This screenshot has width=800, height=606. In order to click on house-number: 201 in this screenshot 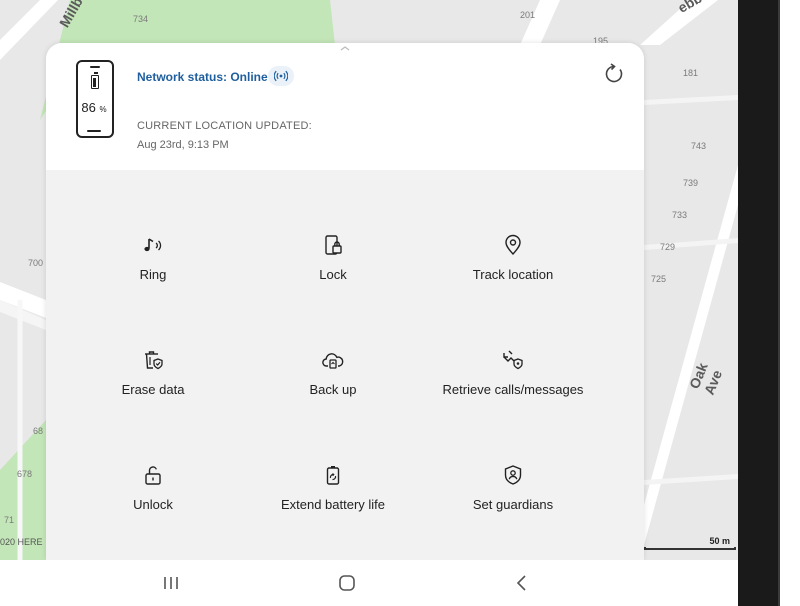, I will do `click(527, 15)`.